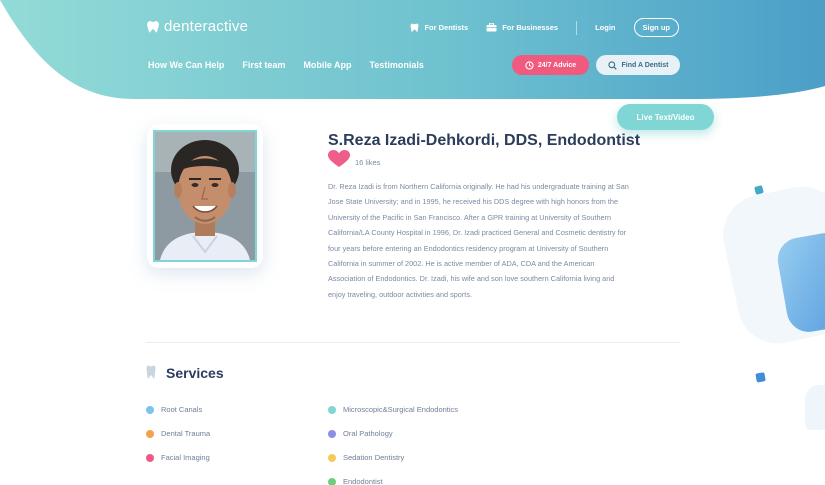  What do you see at coordinates (656, 27) in the screenshot?
I see `signup-button: Sign up` at bounding box center [656, 27].